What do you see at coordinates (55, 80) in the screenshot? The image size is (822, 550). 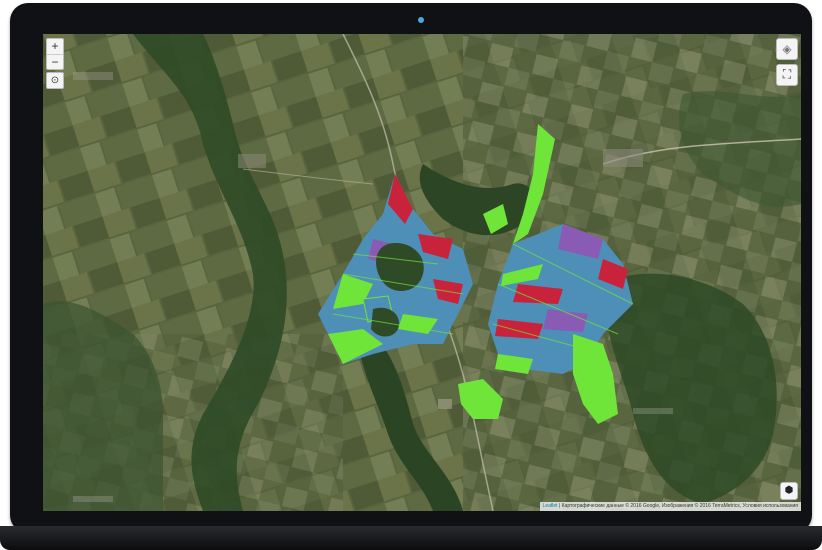 I see `locate-button: ⊙` at bounding box center [55, 80].